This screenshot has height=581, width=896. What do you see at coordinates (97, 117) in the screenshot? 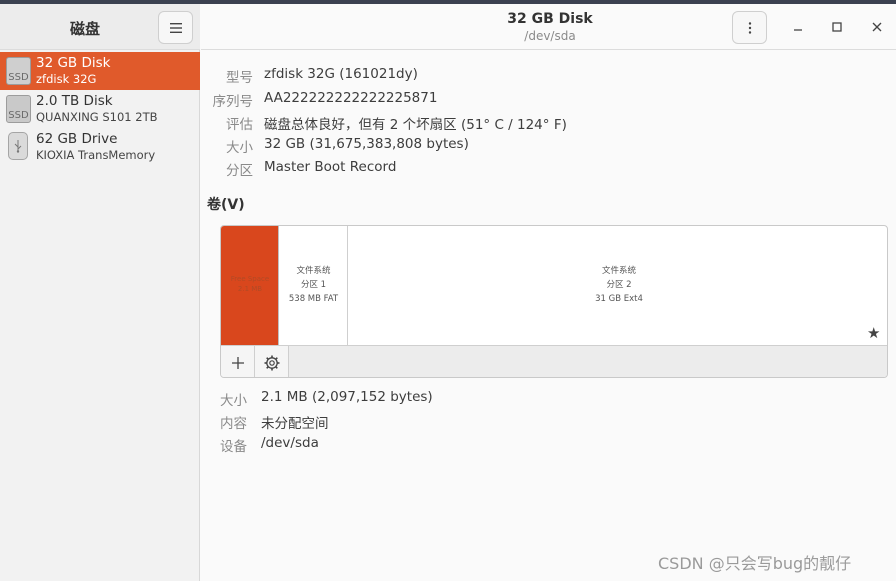
I see `device-model: QUANXING S101 2TB` at bounding box center [97, 117].